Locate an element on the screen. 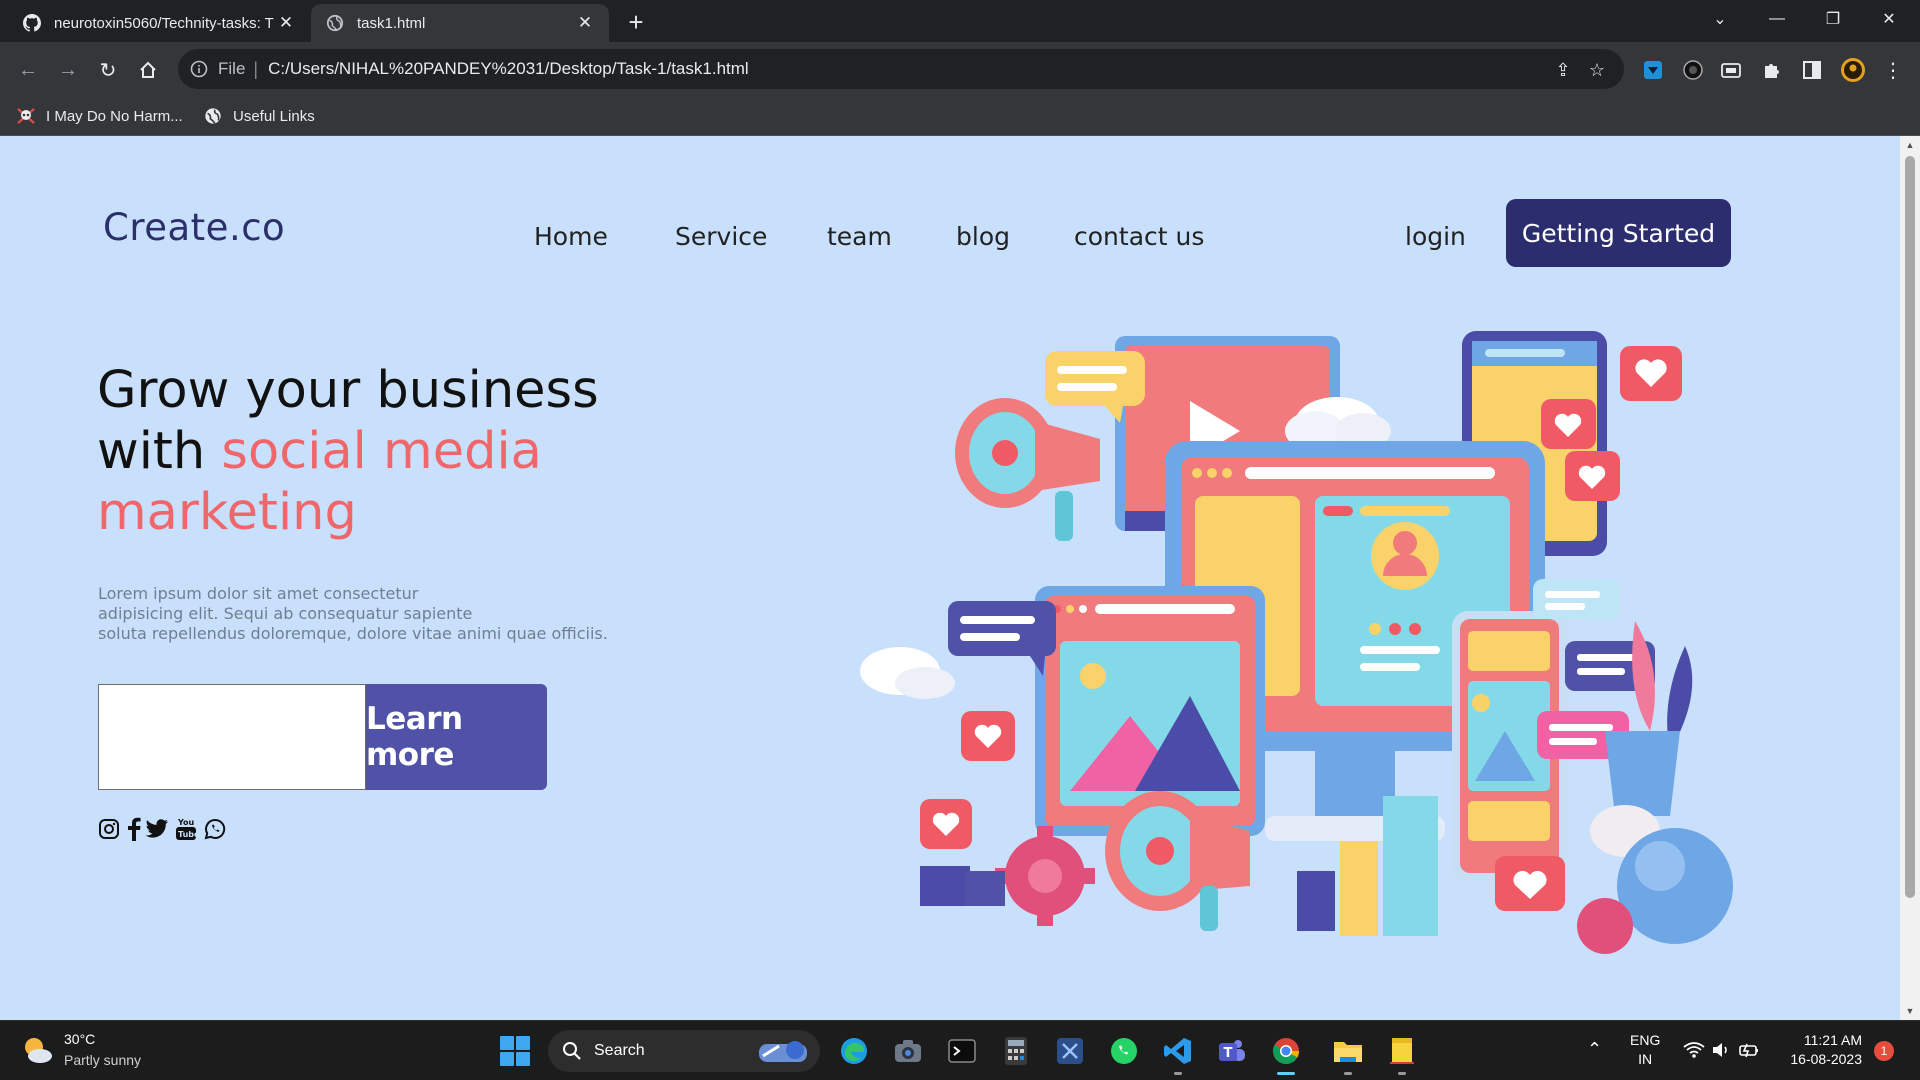 Image resolution: width=1920 pixels, height=1080 pixels. file-explorer-icon is located at coordinates (1348, 1054).